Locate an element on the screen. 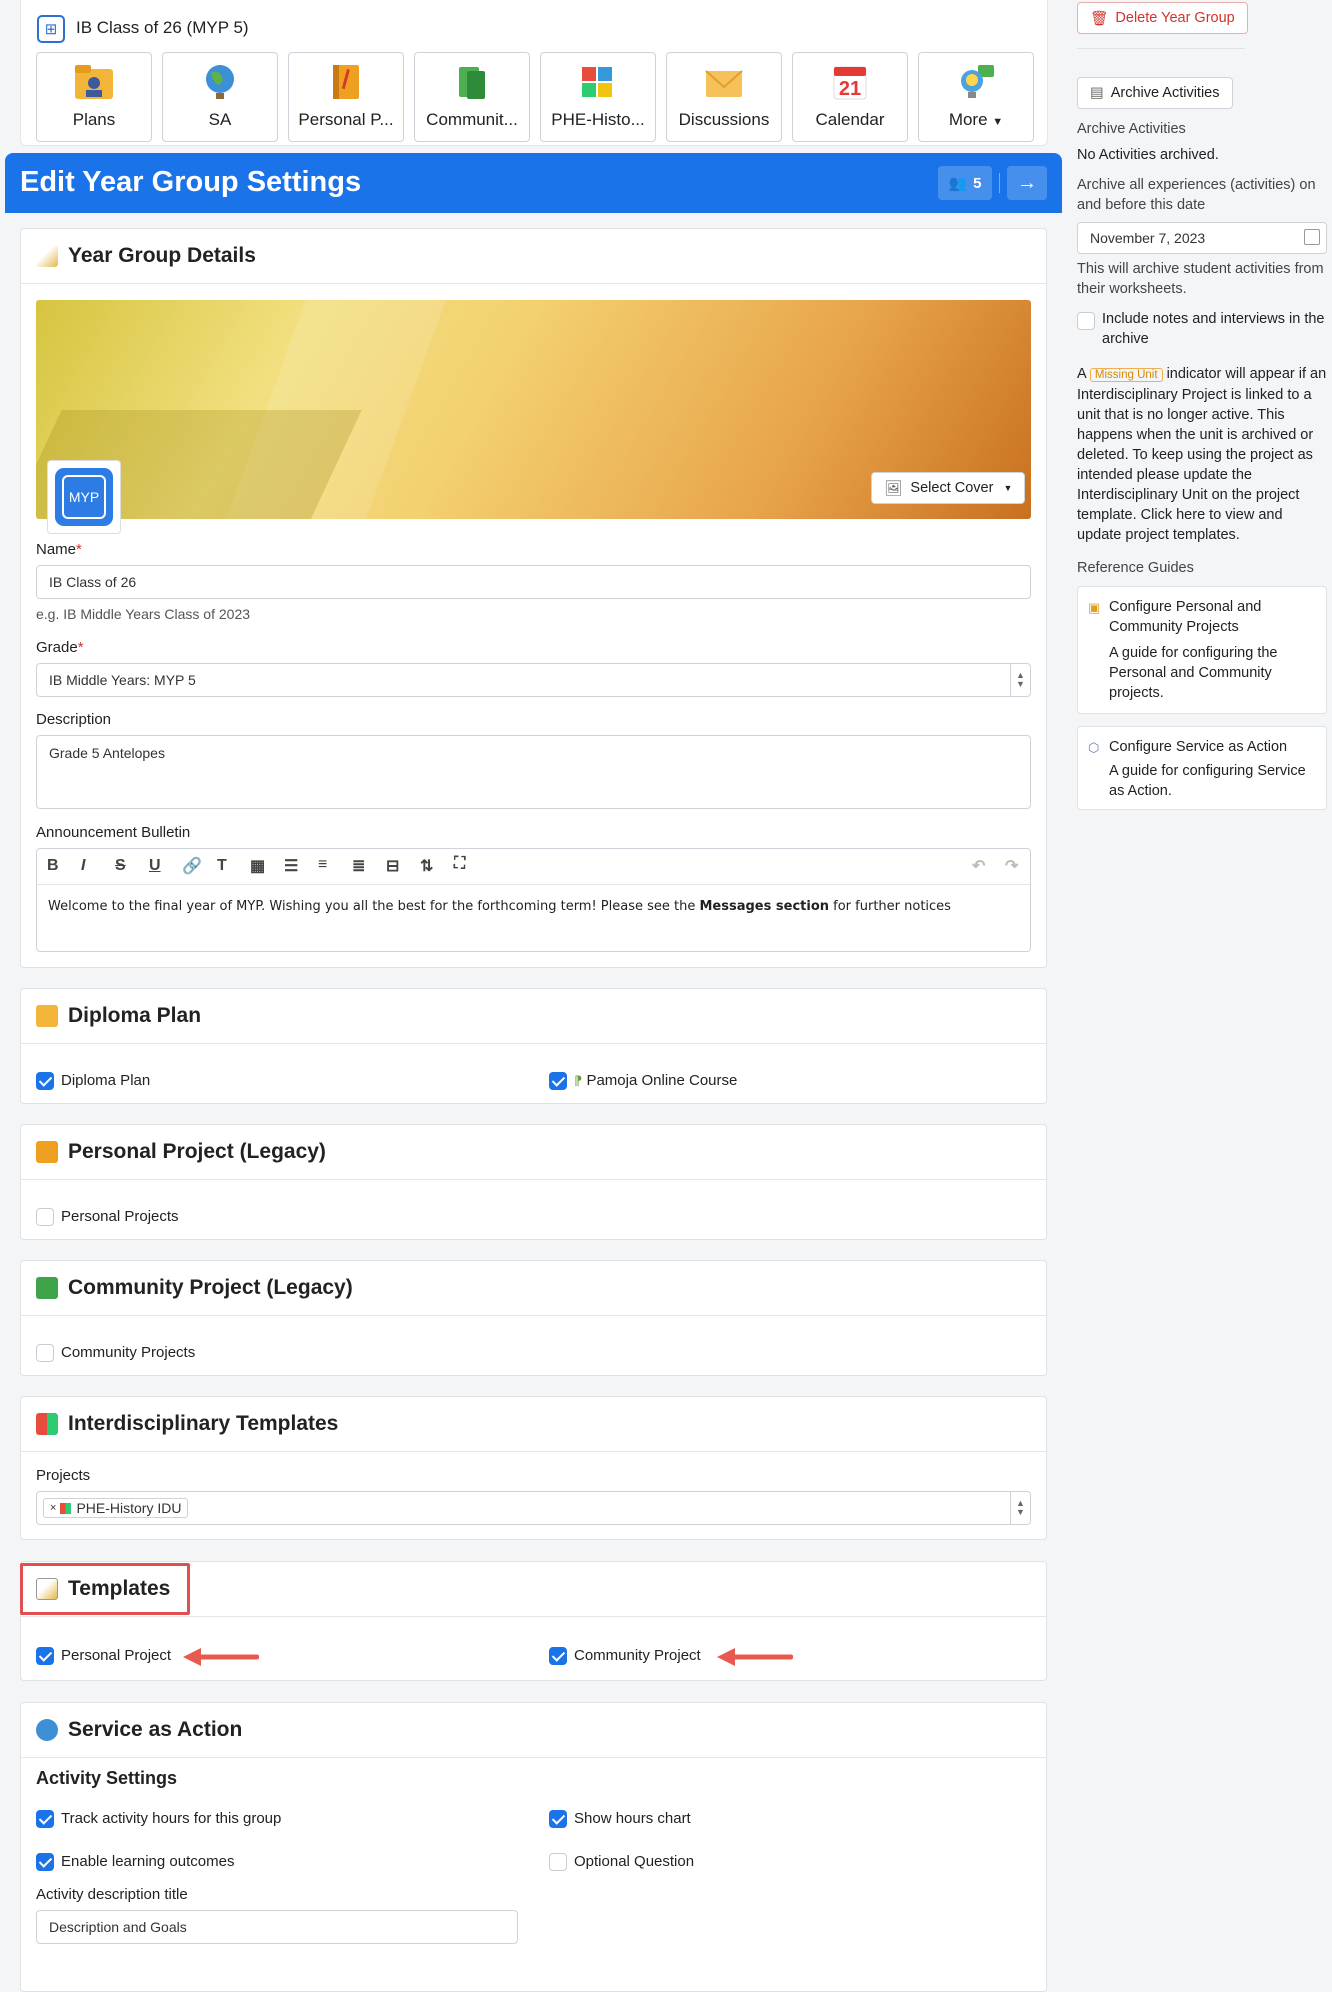 Image resolution: width=1332 pixels, height=1992 pixels. horizontal-rule-icon: ⊟ is located at coordinates (392, 866).